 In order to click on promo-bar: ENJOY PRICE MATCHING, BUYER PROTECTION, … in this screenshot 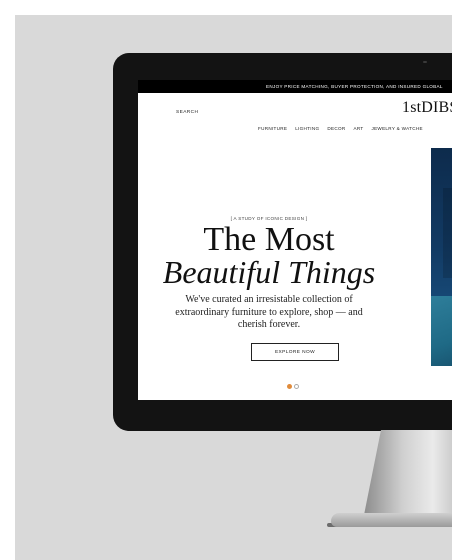, I will do `click(295, 86)`.